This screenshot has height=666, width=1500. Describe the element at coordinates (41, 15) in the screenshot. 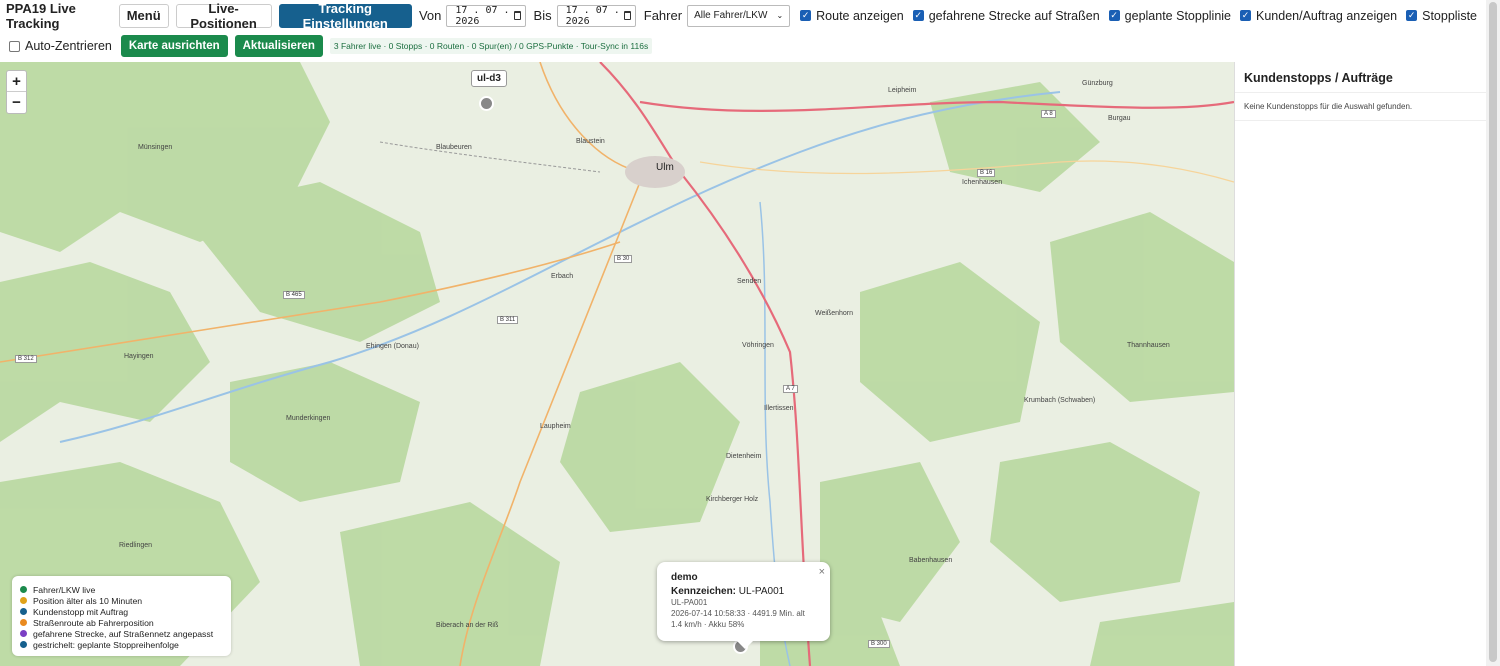

I see `app-title: PPA19 Live Tracking` at that location.